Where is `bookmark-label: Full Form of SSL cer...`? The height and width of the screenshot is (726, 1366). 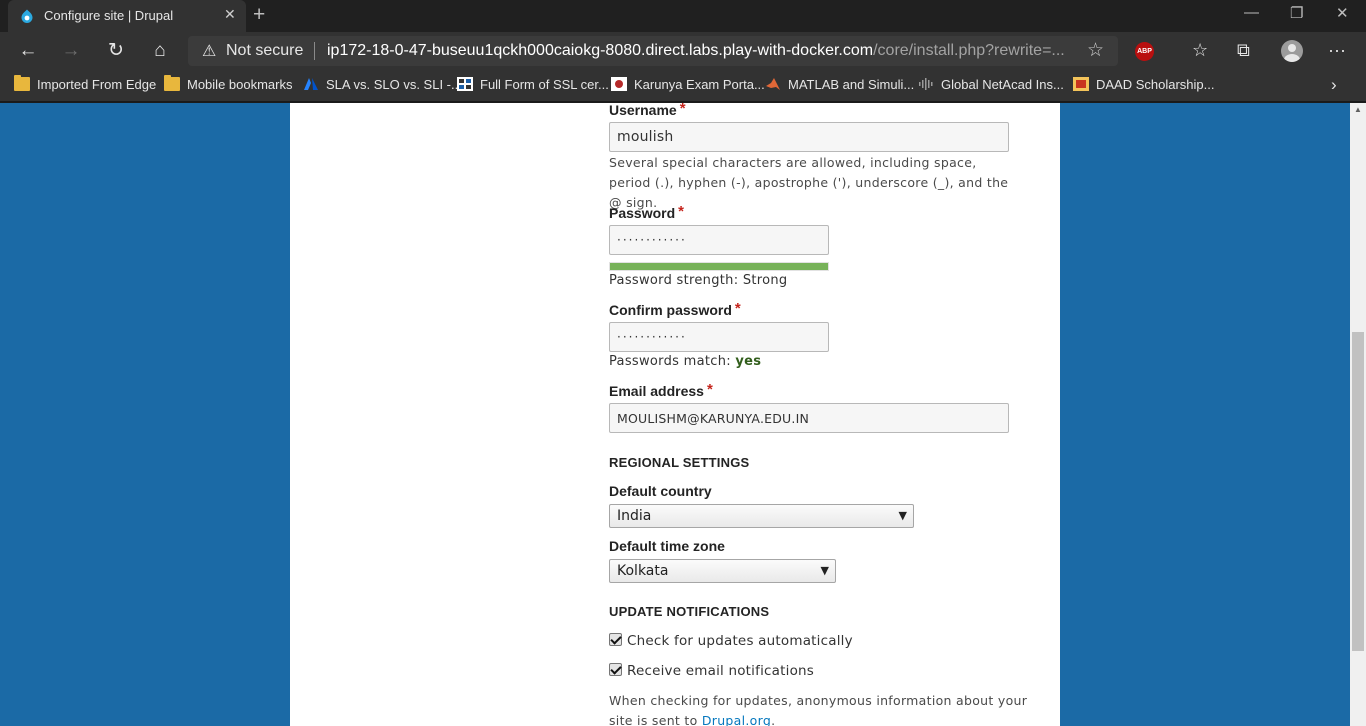
bookmark-label: Full Form of SSL cer... is located at coordinates (544, 84).